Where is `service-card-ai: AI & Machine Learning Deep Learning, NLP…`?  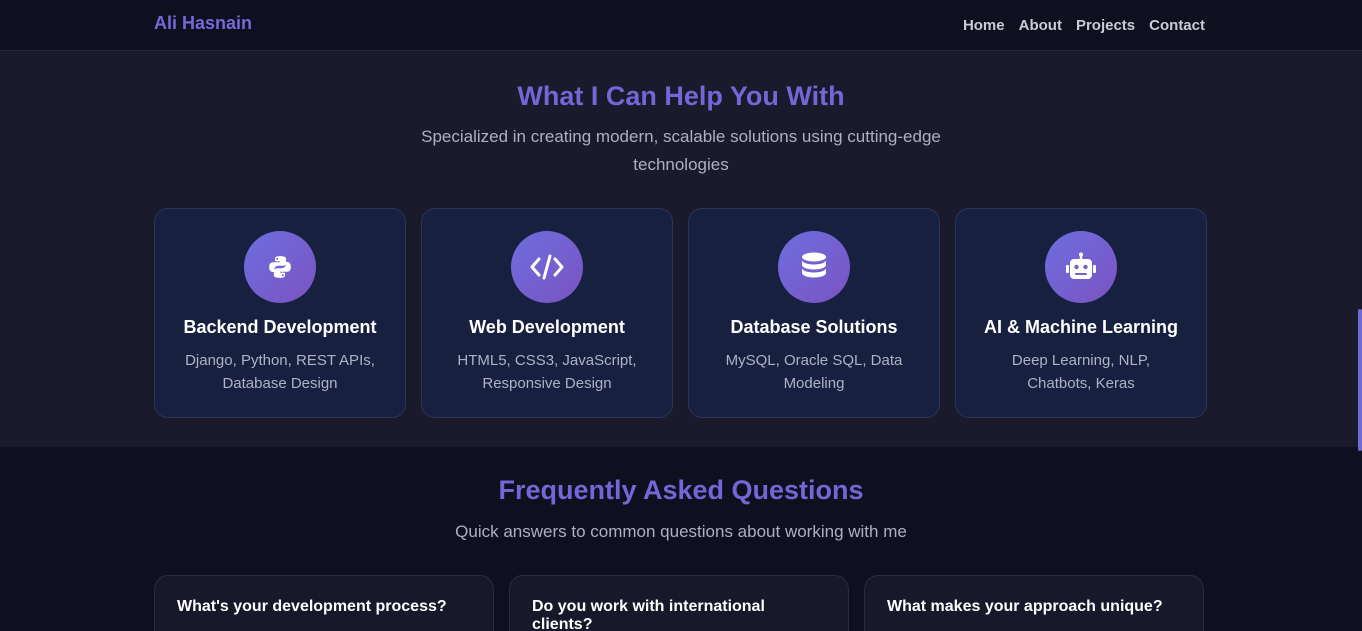
service-card-ai: AI & Machine Learning Deep Learning, NLP… is located at coordinates (1081, 313).